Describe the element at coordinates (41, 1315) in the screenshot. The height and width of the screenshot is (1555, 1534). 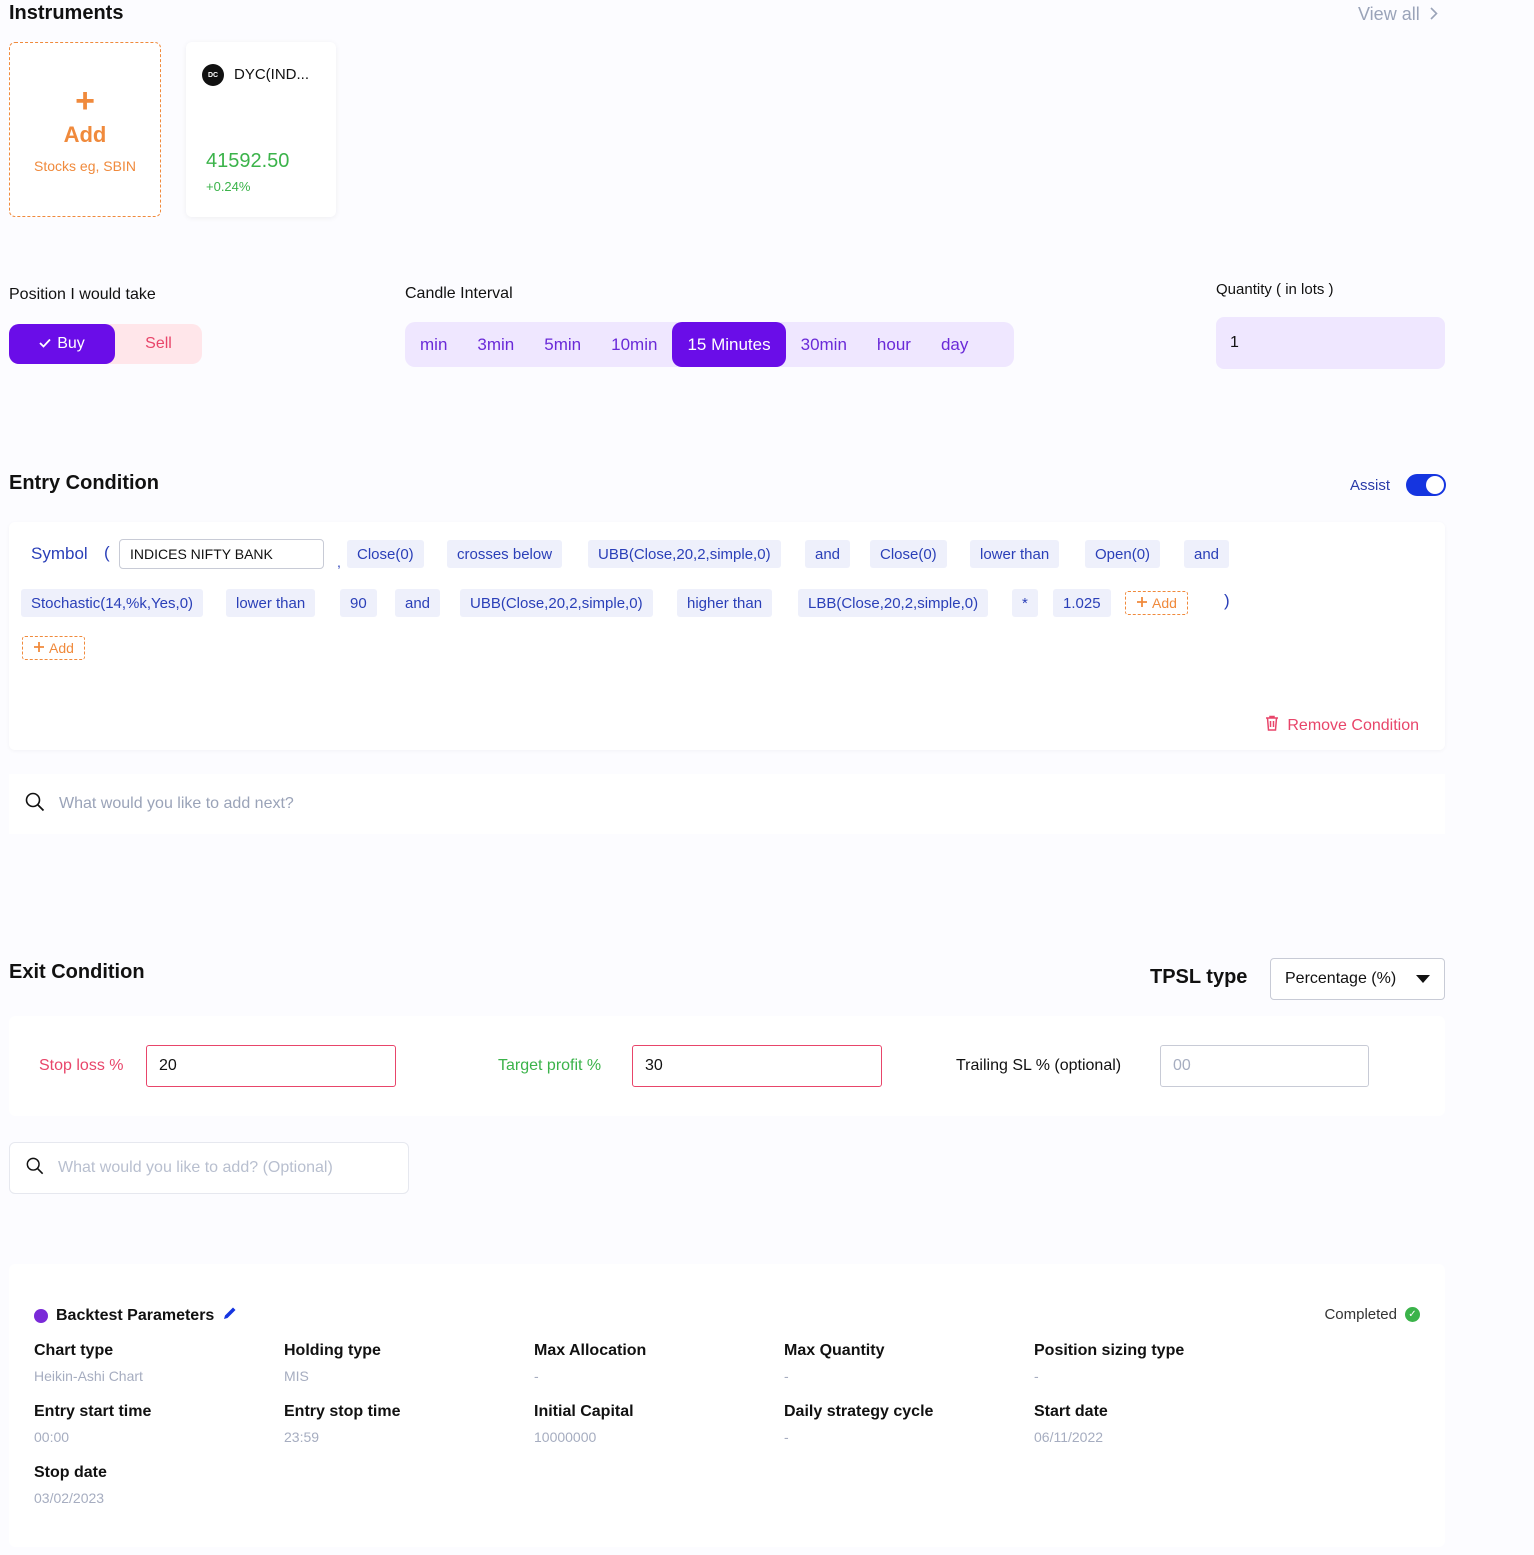
I see `backtest-badge-icon` at that location.